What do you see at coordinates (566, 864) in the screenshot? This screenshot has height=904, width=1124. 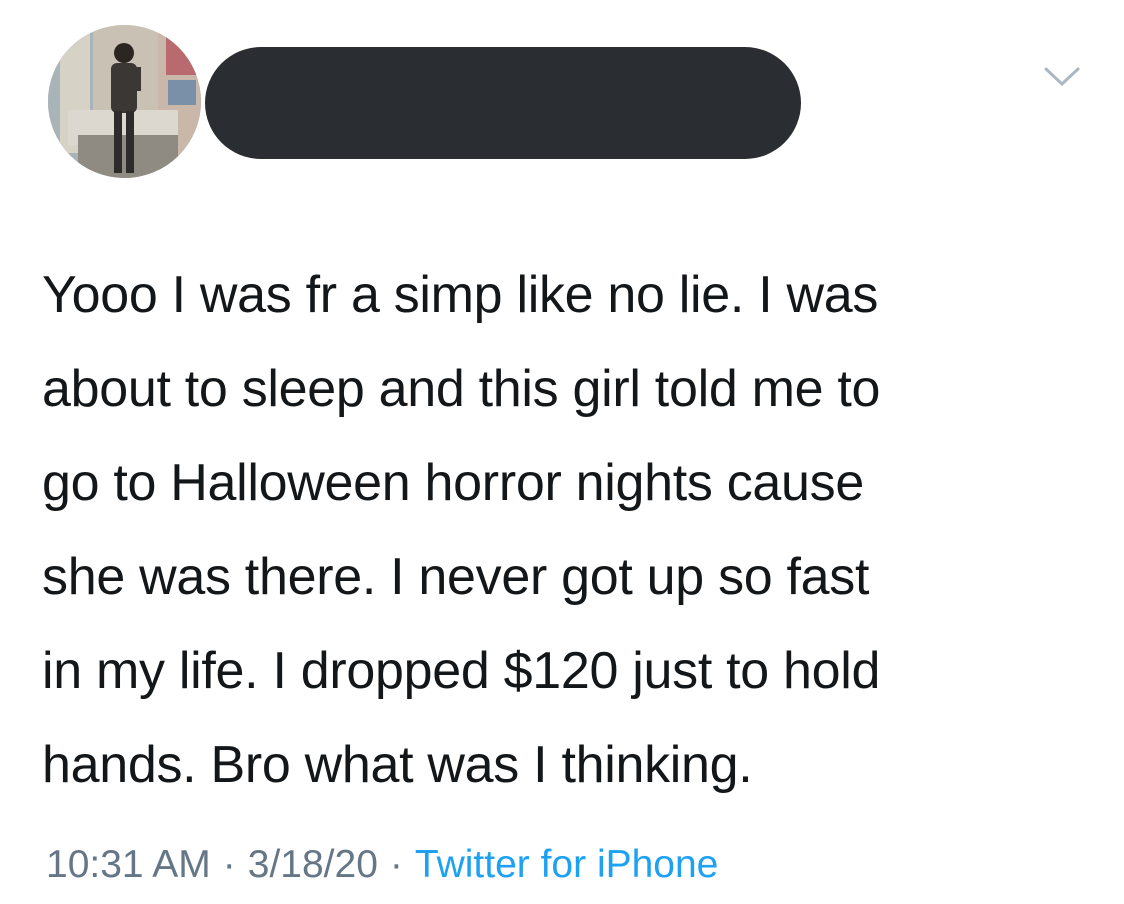 I see `tweet-source-link: Twitter for iPhone` at bounding box center [566, 864].